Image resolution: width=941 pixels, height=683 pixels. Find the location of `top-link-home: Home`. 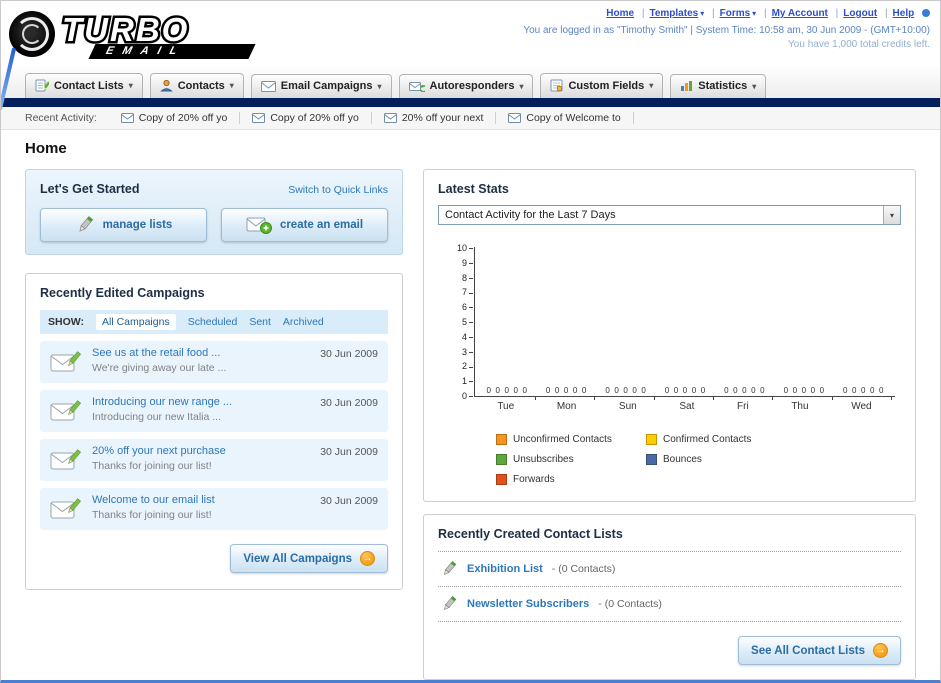

top-link-home: Home is located at coordinates (620, 13).